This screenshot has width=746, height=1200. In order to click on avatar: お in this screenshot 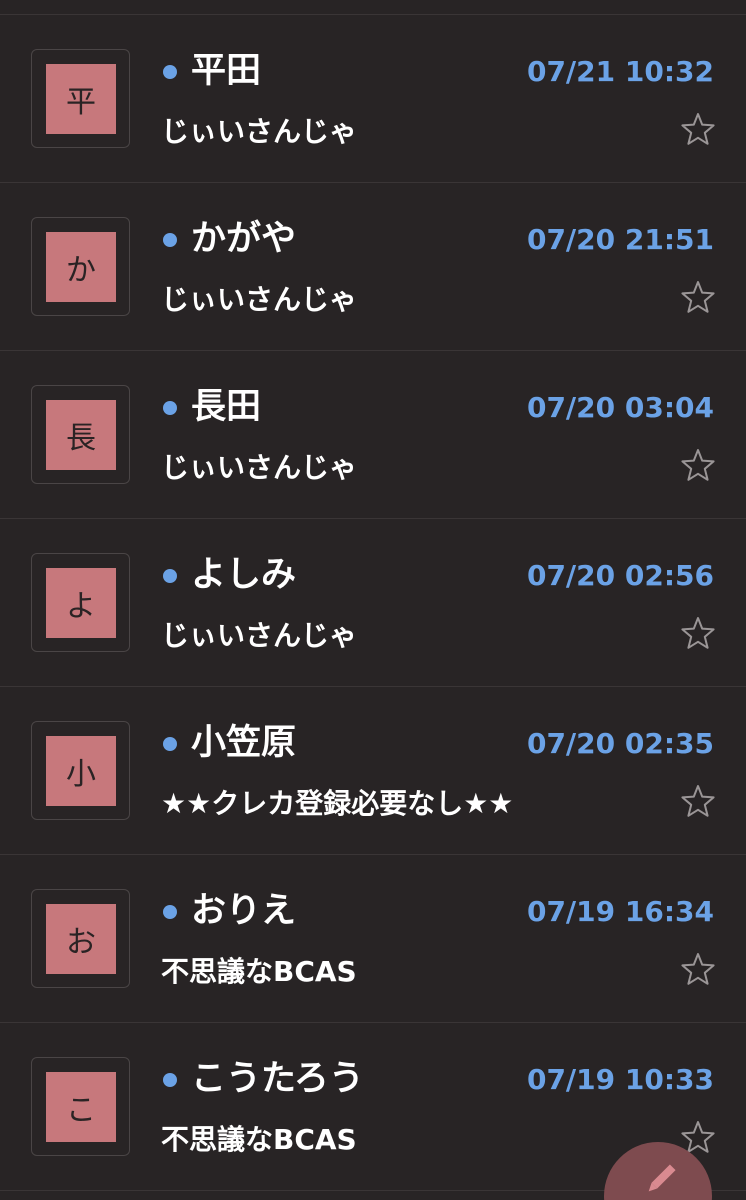, I will do `click(80, 938)`.